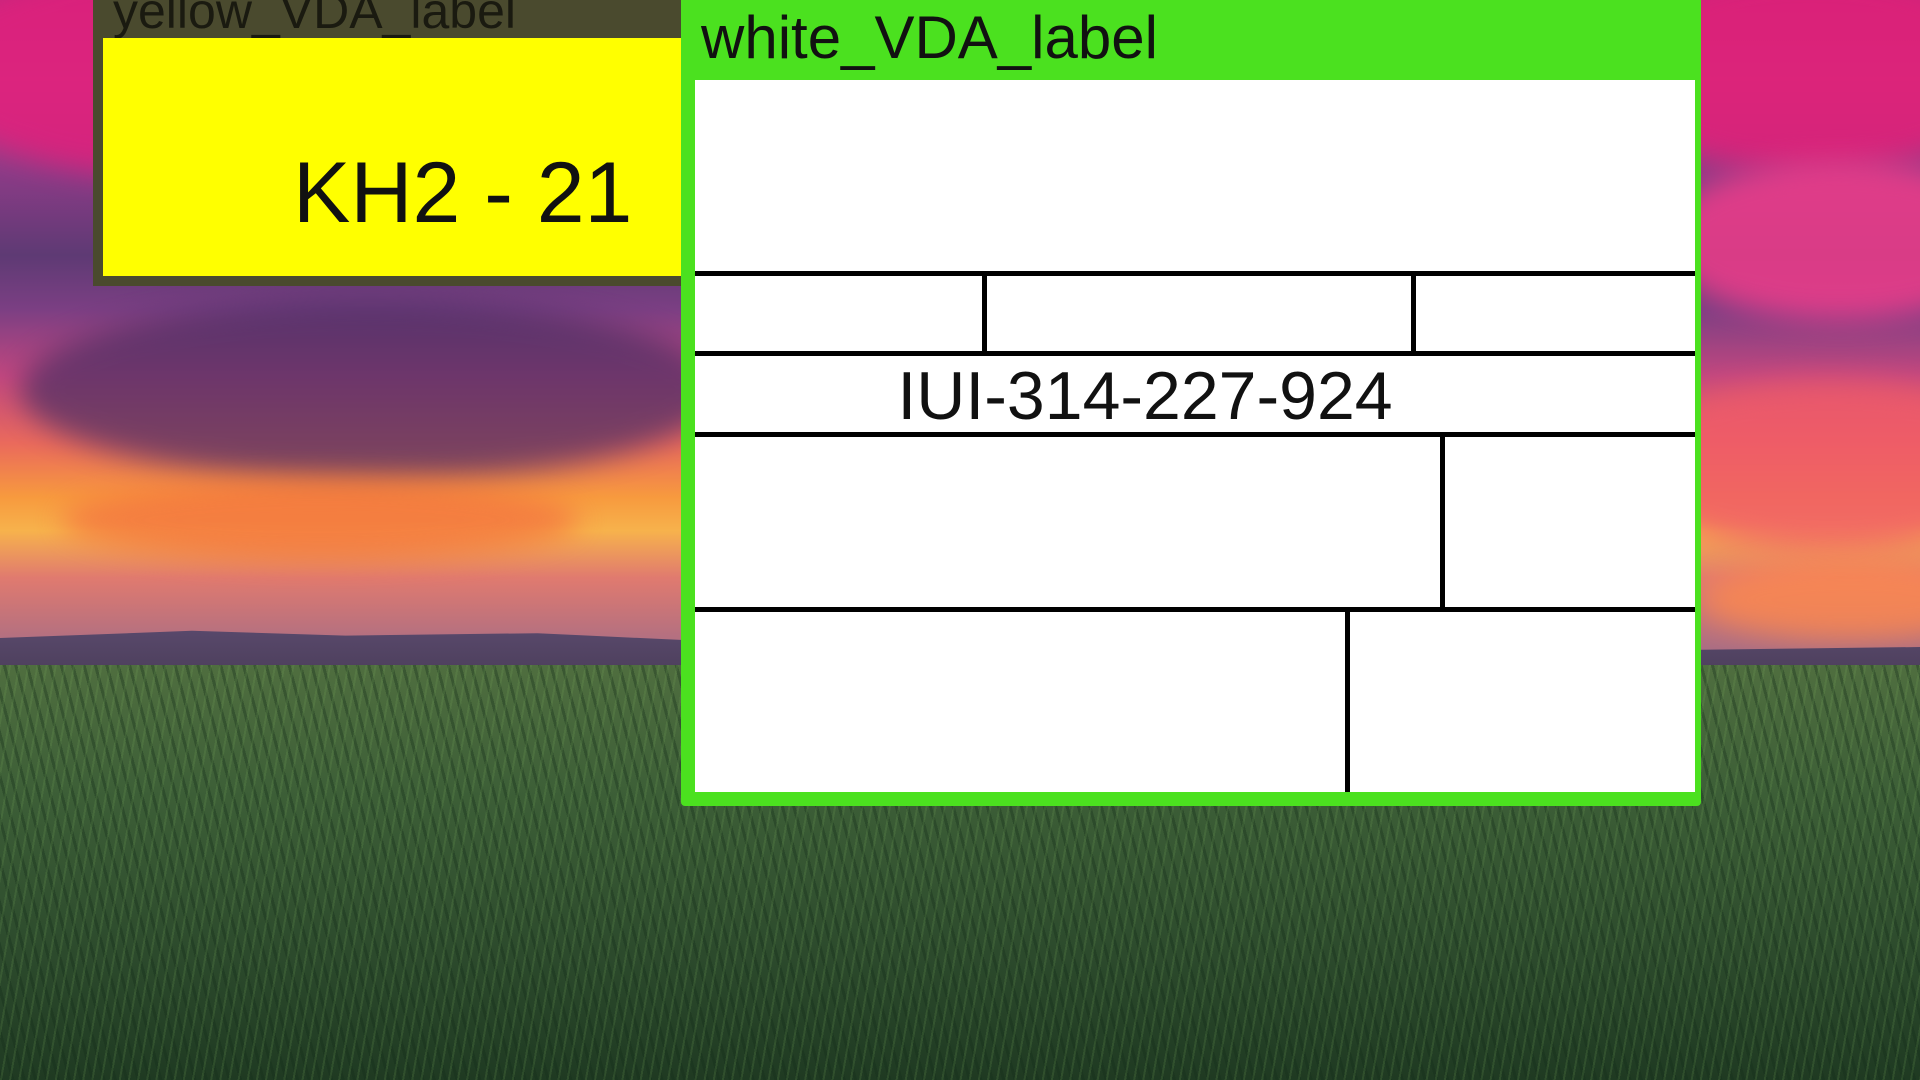 Image resolution: width=1920 pixels, height=1080 pixels. I want to click on white-window-titlebar: white_VDA_label, so click(1191, 40).